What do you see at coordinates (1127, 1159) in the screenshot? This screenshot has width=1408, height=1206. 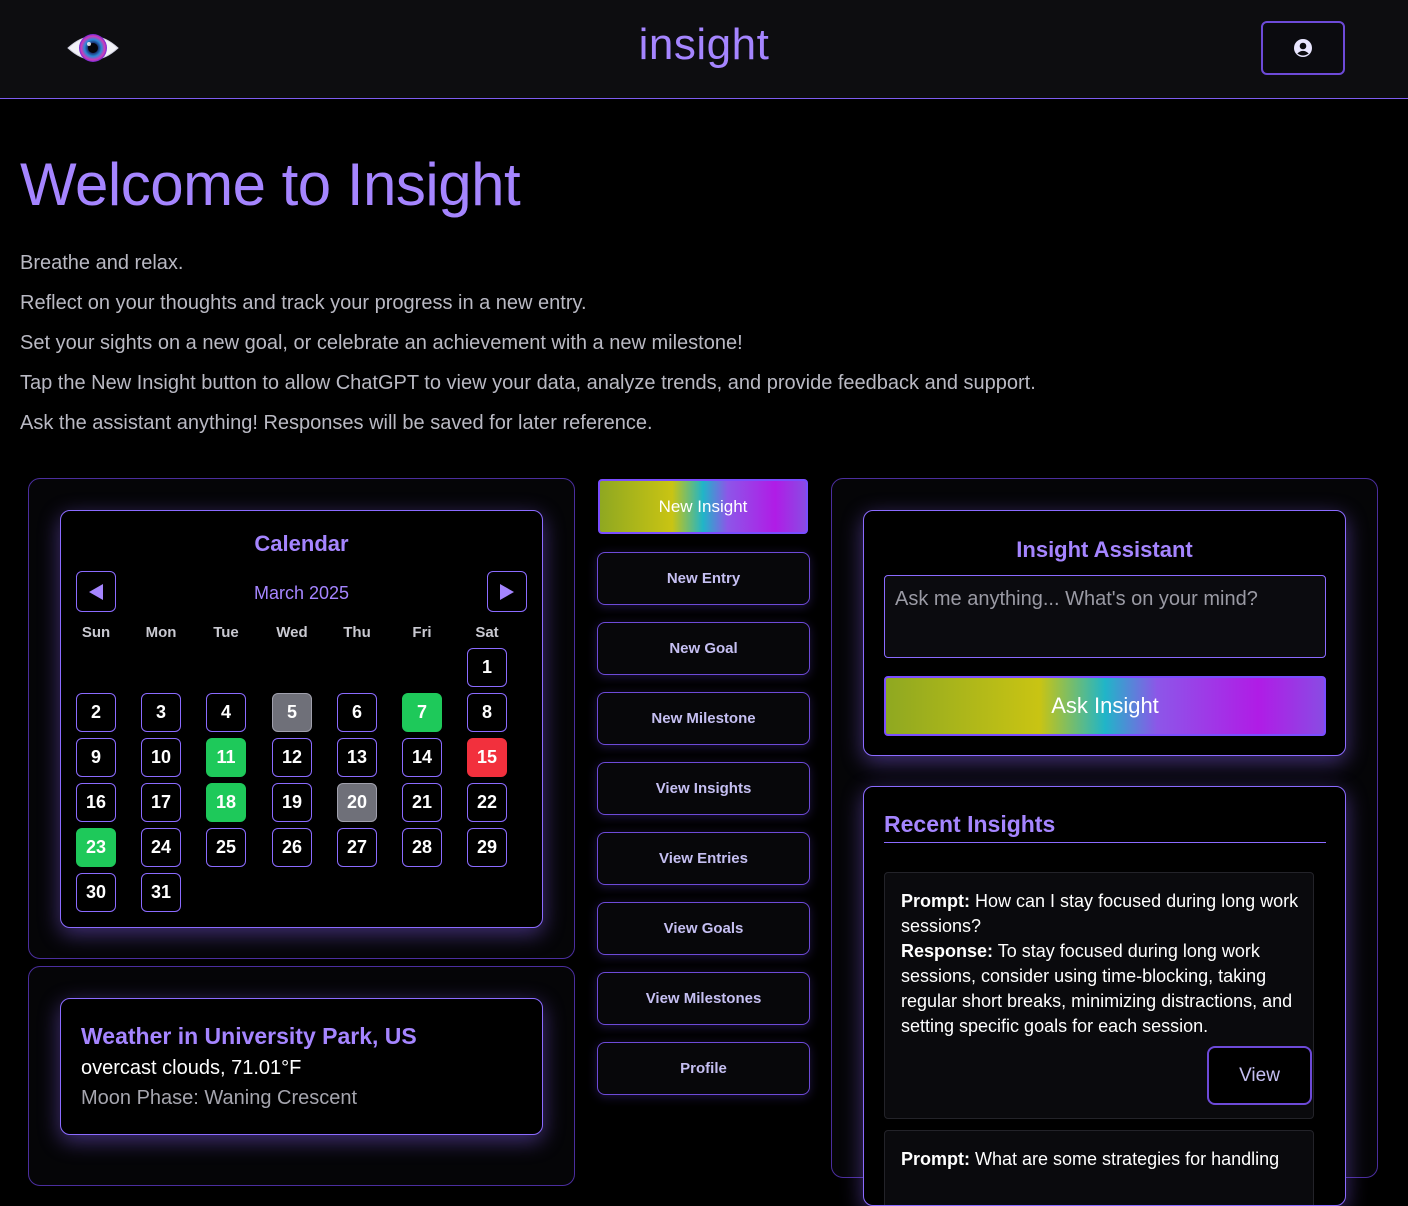 I see `insight-prompt: What are some strategies for handling` at bounding box center [1127, 1159].